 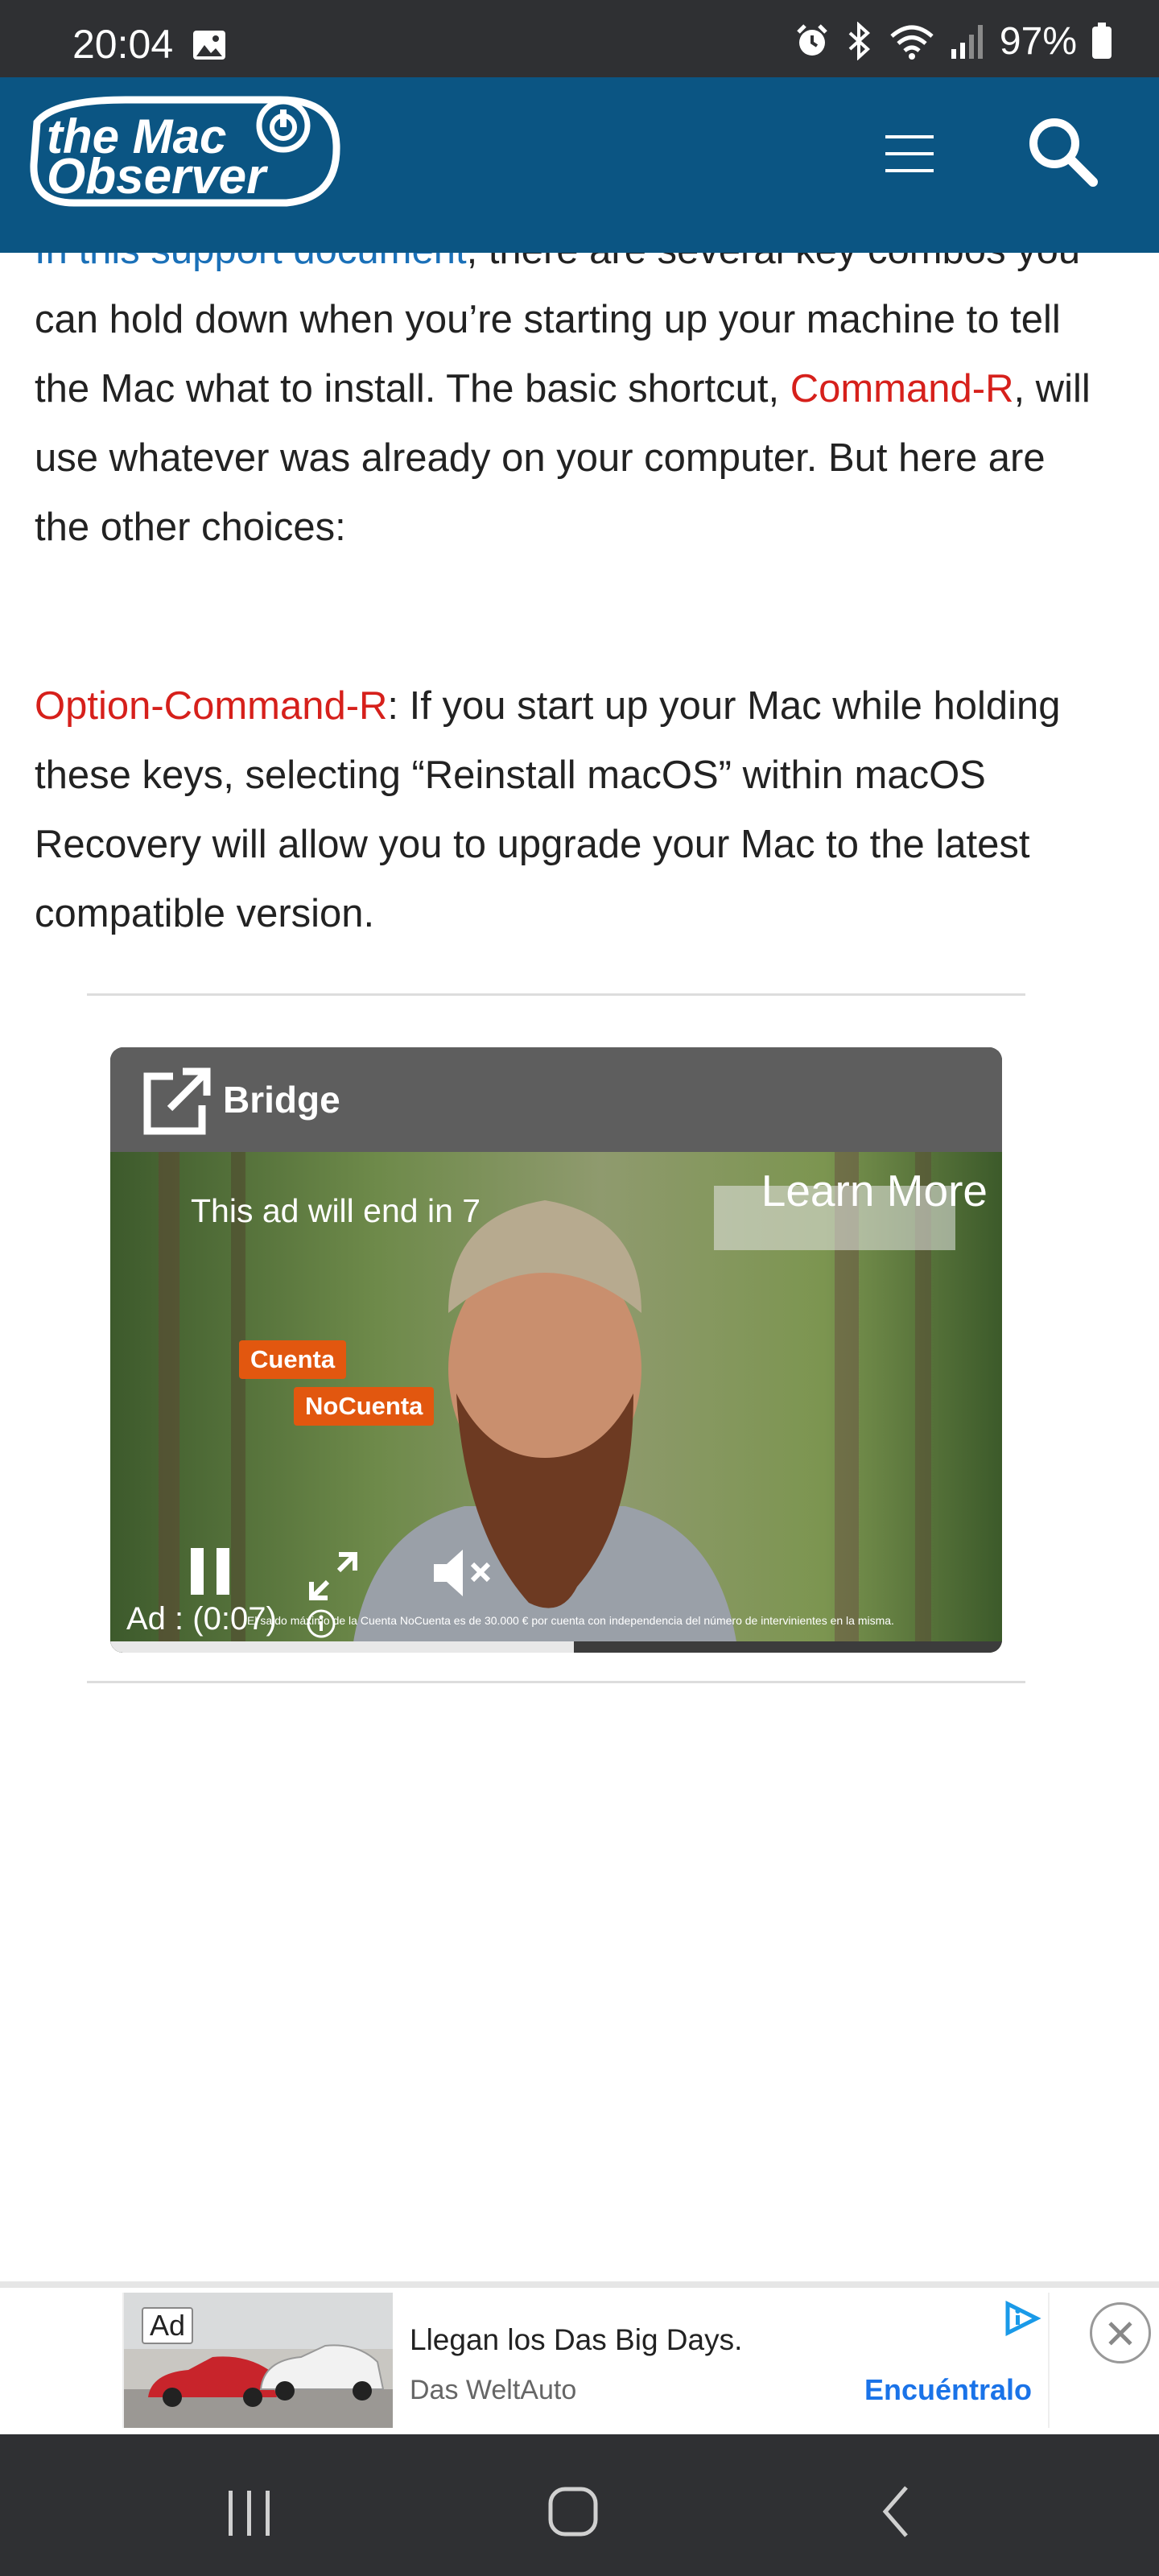 I want to click on shortcut-option-command-r: Option-Command-R, so click(x=211, y=706).